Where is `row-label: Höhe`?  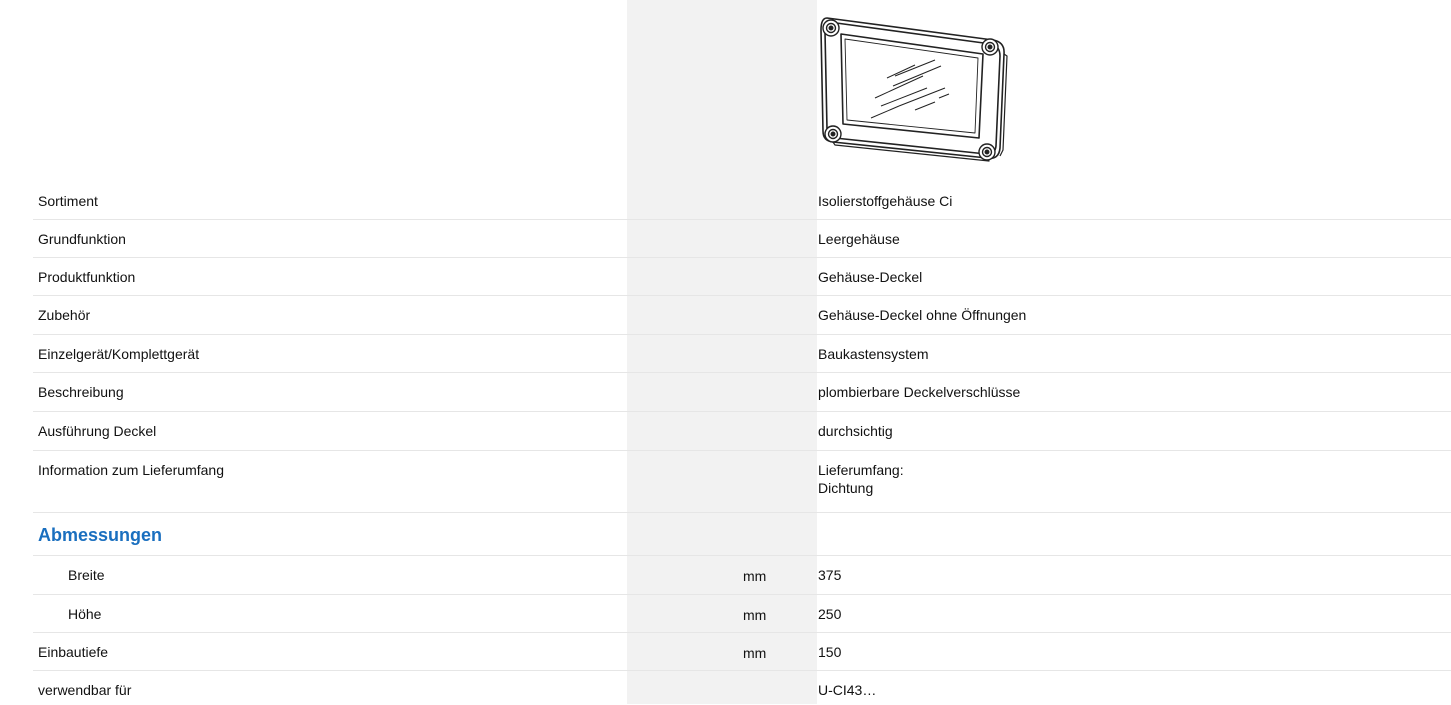
row-label: Höhe is located at coordinates (85, 614).